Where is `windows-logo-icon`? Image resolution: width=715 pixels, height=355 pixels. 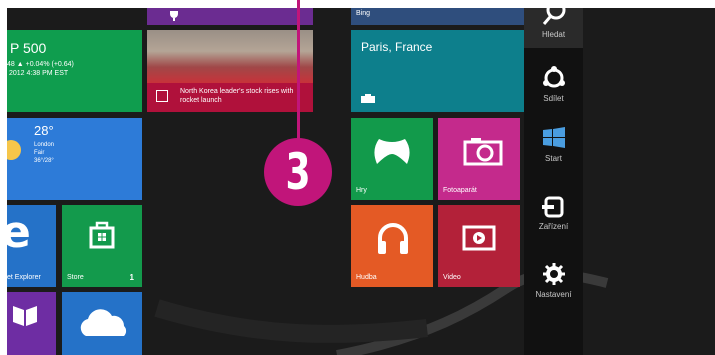 windows-logo-icon is located at coordinates (553, 137).